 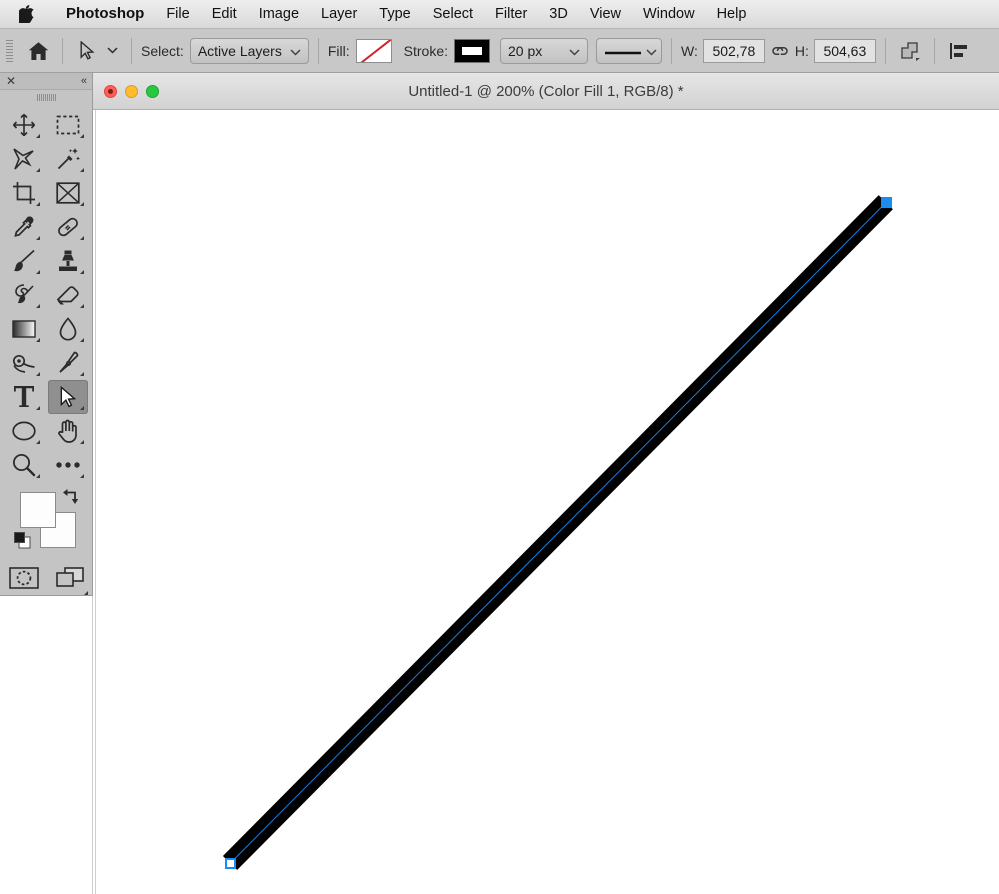 What do you see at coordinates (22, 543) in the screenshot?
I see `default-colors-icon` at bounding box center [22, 543].